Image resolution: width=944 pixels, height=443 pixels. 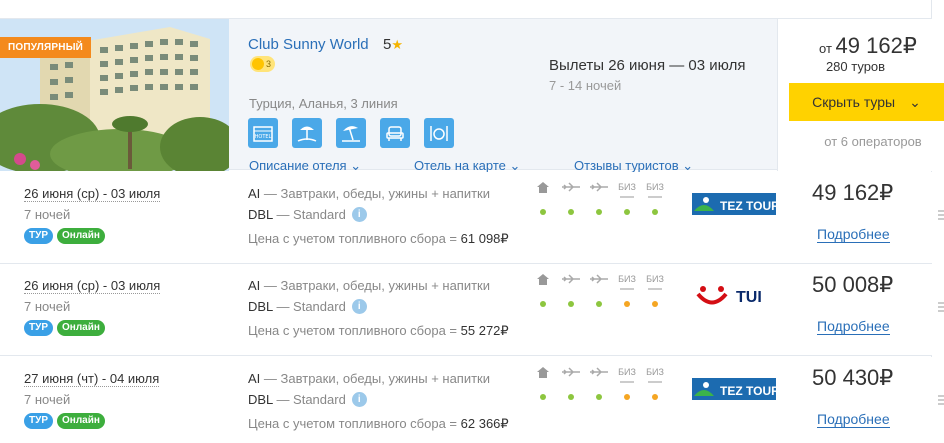 I want to click on departure-dates: Вылеты 26 июня — 03 июля, so click(x=647, y=65).